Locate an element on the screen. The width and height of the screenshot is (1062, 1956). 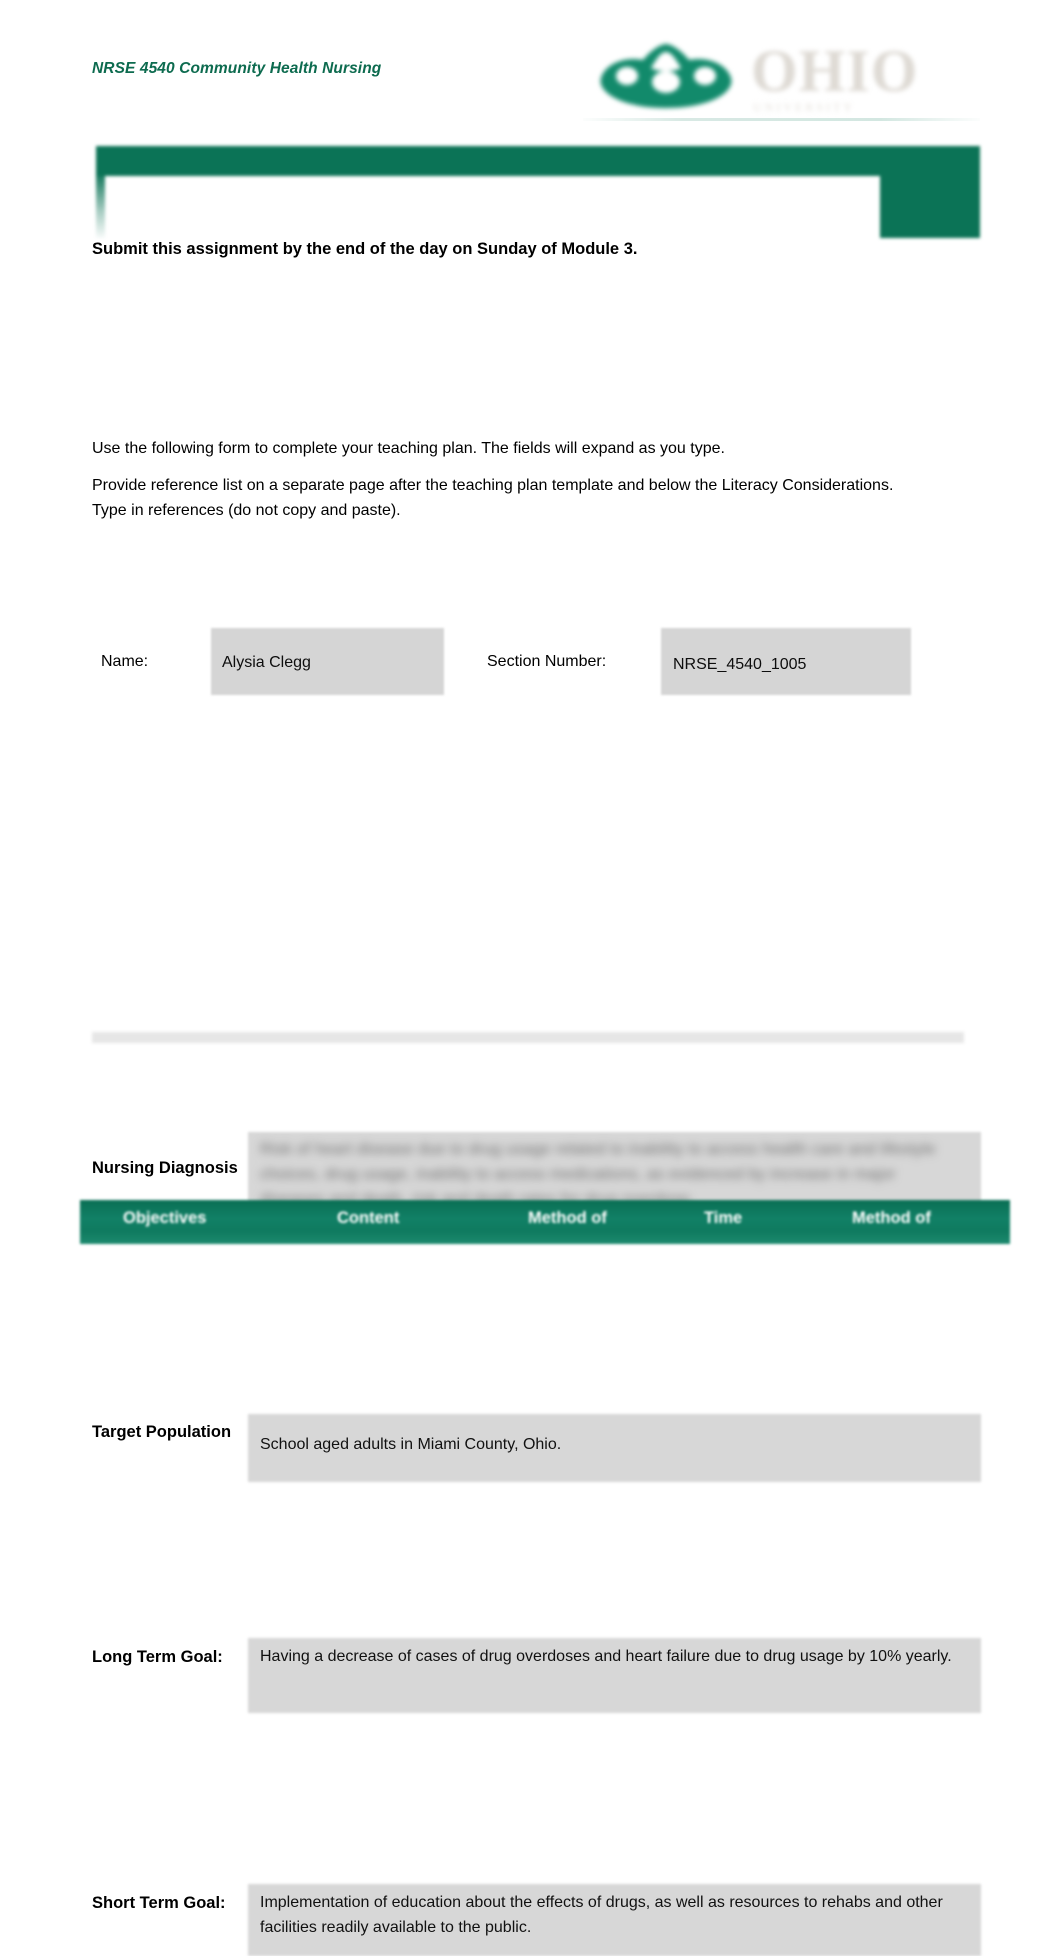
table-column-objectives: Objectives is located at coordinates (165, 1218).